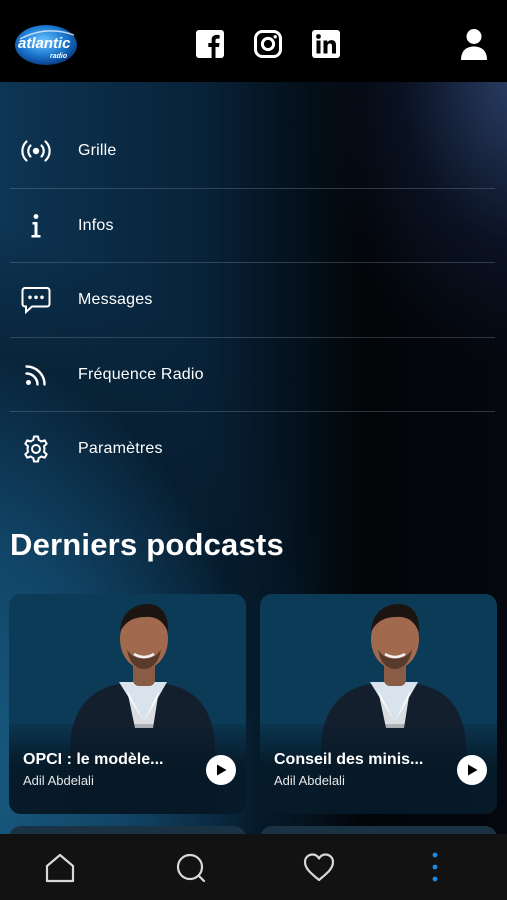  Describe the element at coordinates (474, 44) in the screenshot. I see `user-profile-icon` at that location.